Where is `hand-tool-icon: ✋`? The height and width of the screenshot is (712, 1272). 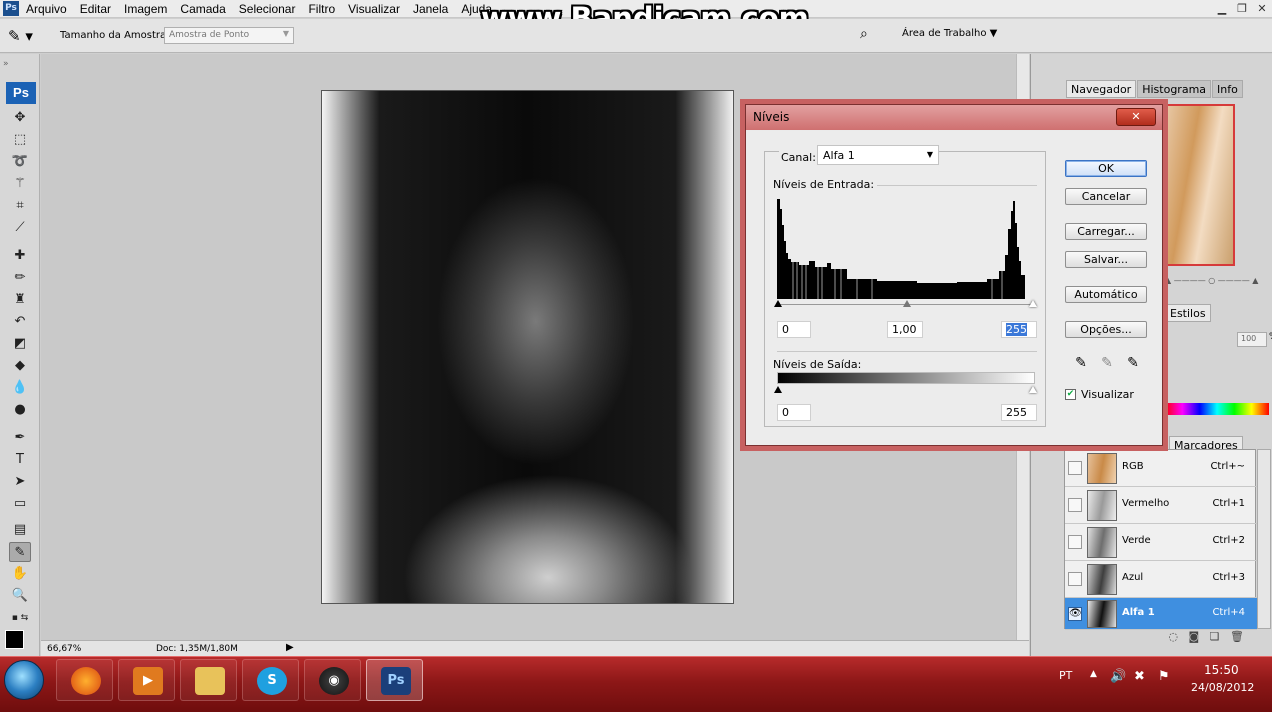
hand-tool-icon: ✋ is located at coordinates (20, 574).